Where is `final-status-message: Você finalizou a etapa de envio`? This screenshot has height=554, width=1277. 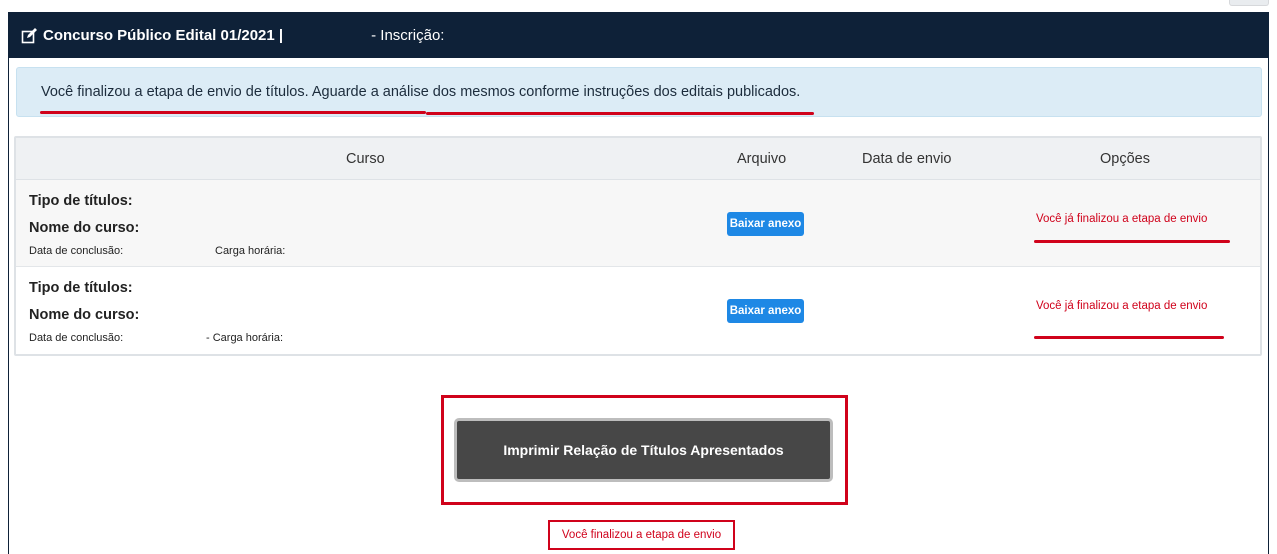
final-status-message: Você finalizou a etapa de envio is located at coordinates (641, 535).